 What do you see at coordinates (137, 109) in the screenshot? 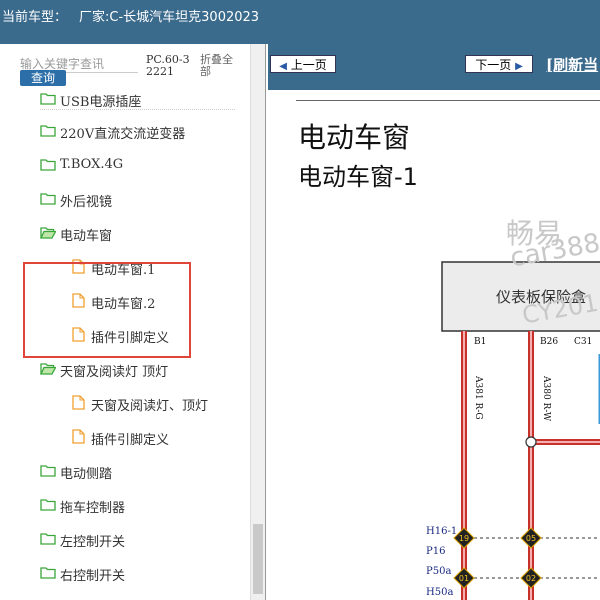
I see `row-divider` at bounding box center [137, 109].